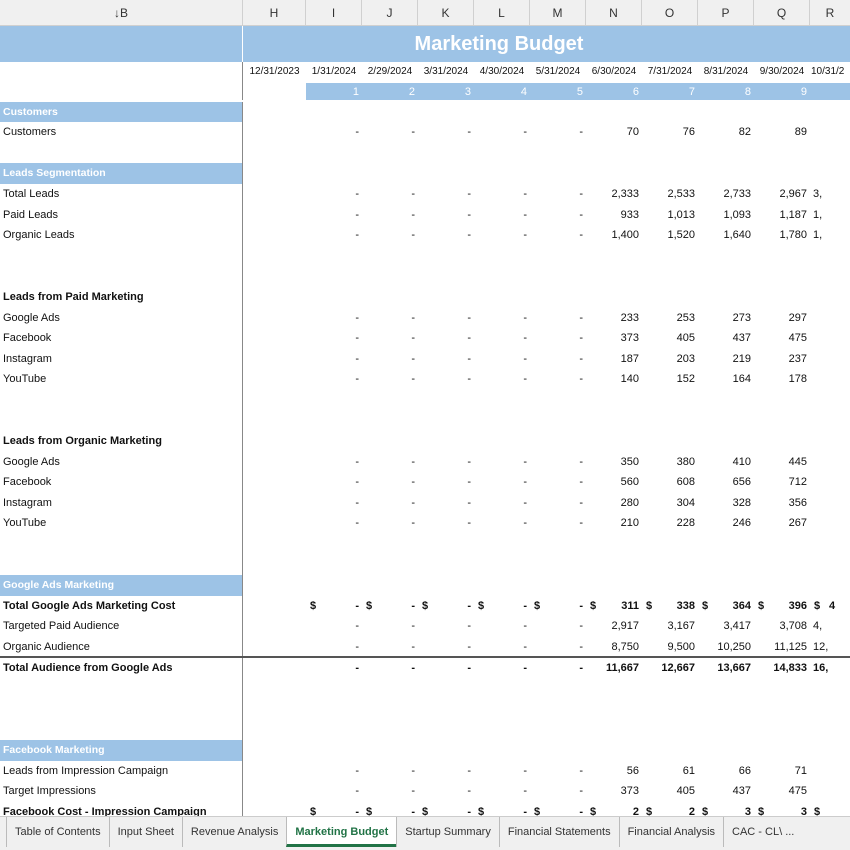 The image size is (850, 850). What do you see at coordinates (614, 462) in the screenshot?
I see `value-cell: 350` at bounding box center [614, 462].